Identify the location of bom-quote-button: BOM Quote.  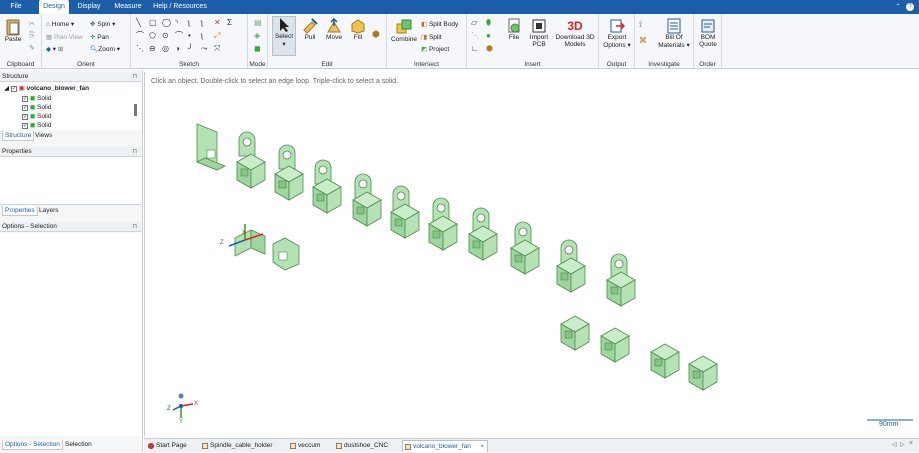
(708, 33).